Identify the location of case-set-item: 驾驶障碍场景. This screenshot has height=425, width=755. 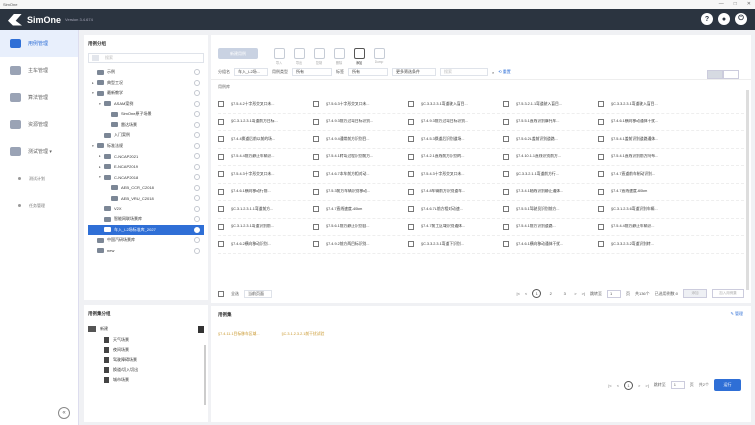
(146, 360).